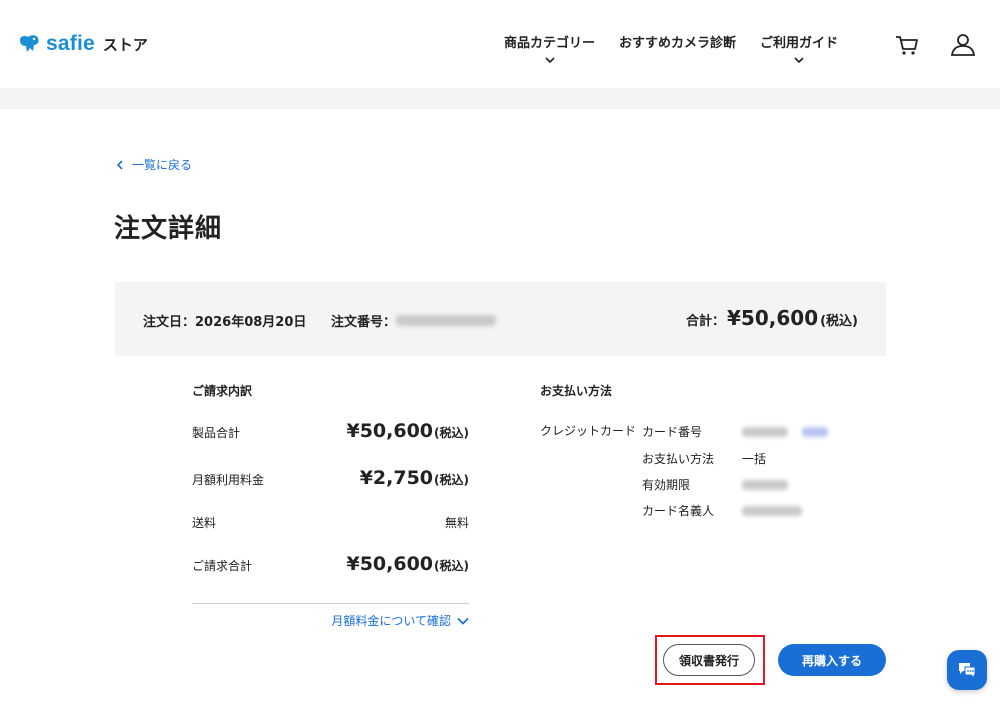 The image size is (1000, 704). Describe the element at coordinates (832, 660) in the screenshot. I see `repurchase-button: 再購入する` at that location.